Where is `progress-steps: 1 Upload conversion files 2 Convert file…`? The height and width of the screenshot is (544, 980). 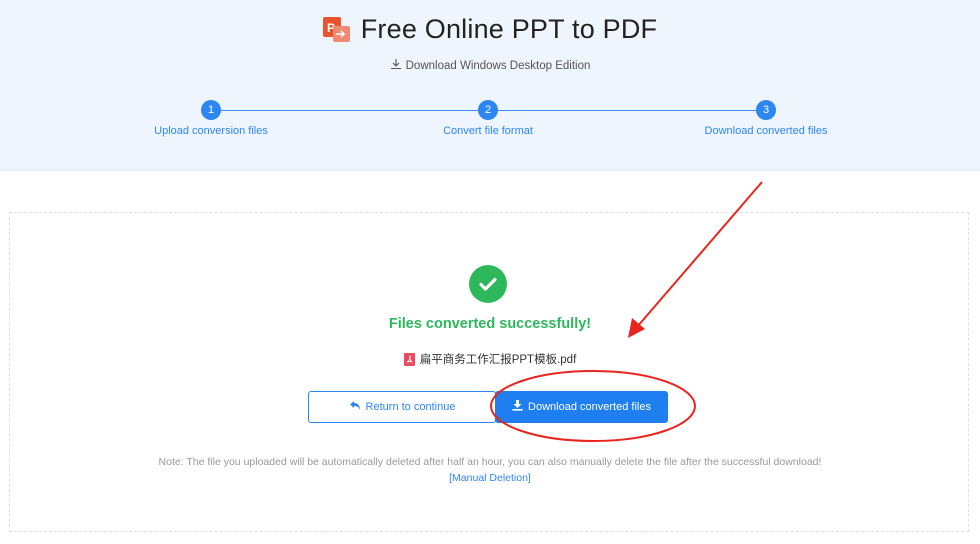 progress-steps: 1 Upload conversion files 2 Convert file… is located at coordinates (490, 125).